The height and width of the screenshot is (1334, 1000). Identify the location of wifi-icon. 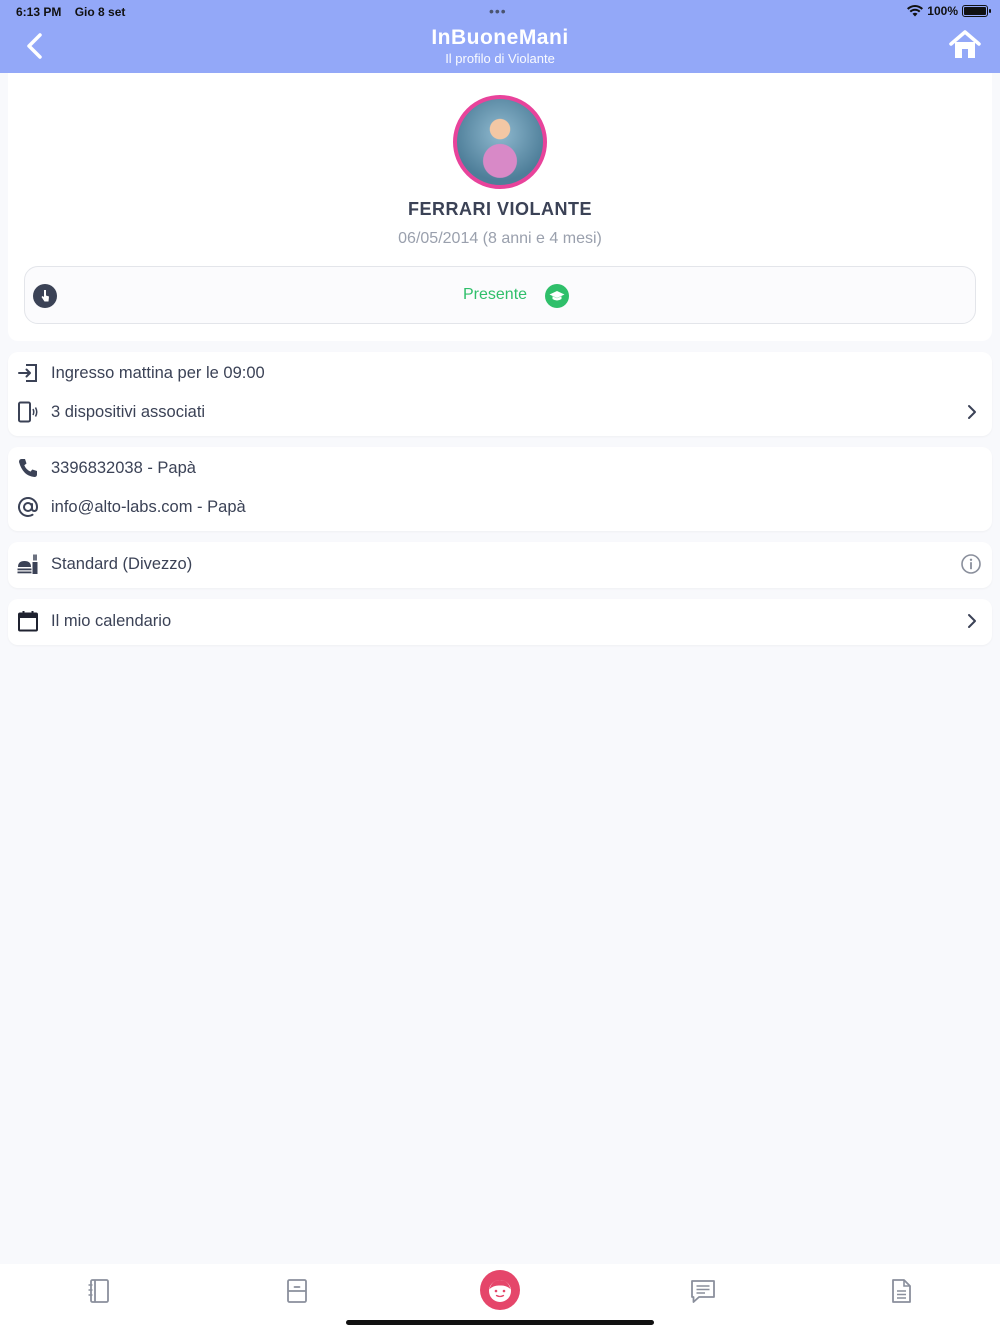
(915, 11).